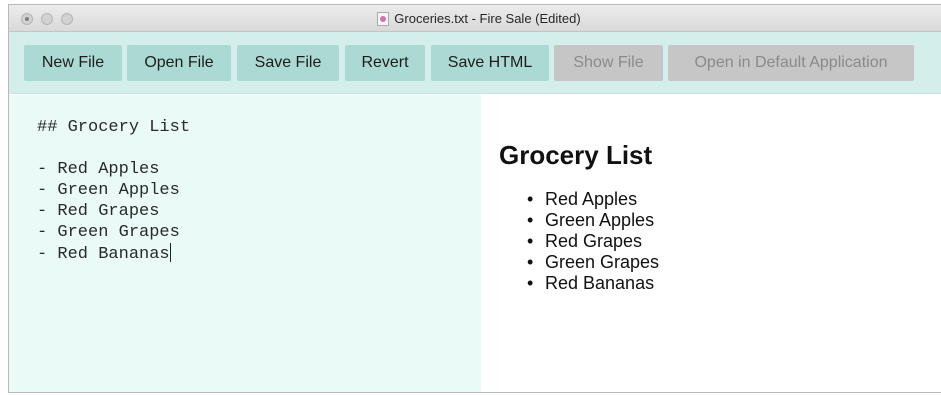 This screenshot has width=941, height=395. I want to click on save-html-button: Save HTML, so click(490, 63).